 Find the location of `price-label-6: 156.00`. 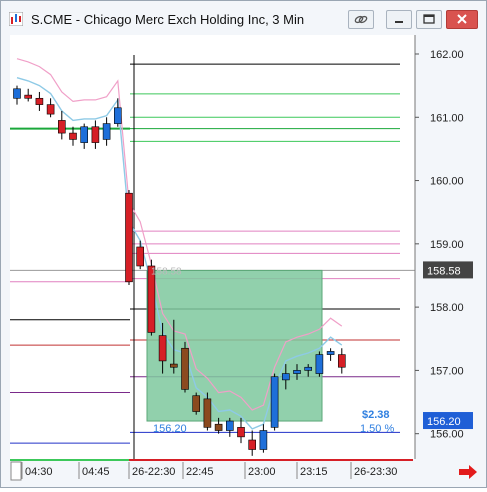

price-label-6: 156.00 is located at coordinates (447, 435).